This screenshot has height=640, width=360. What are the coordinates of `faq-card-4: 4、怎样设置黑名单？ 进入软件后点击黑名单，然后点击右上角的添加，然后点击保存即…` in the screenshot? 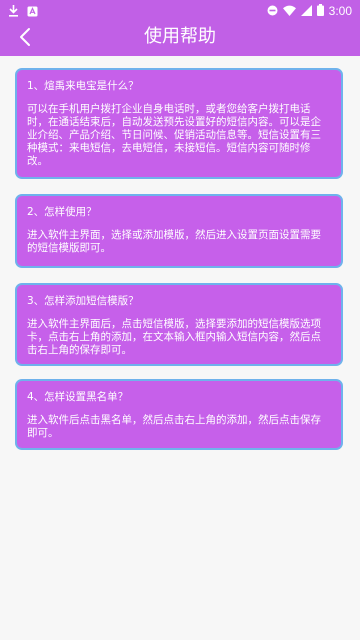 It's located at (179, 414).